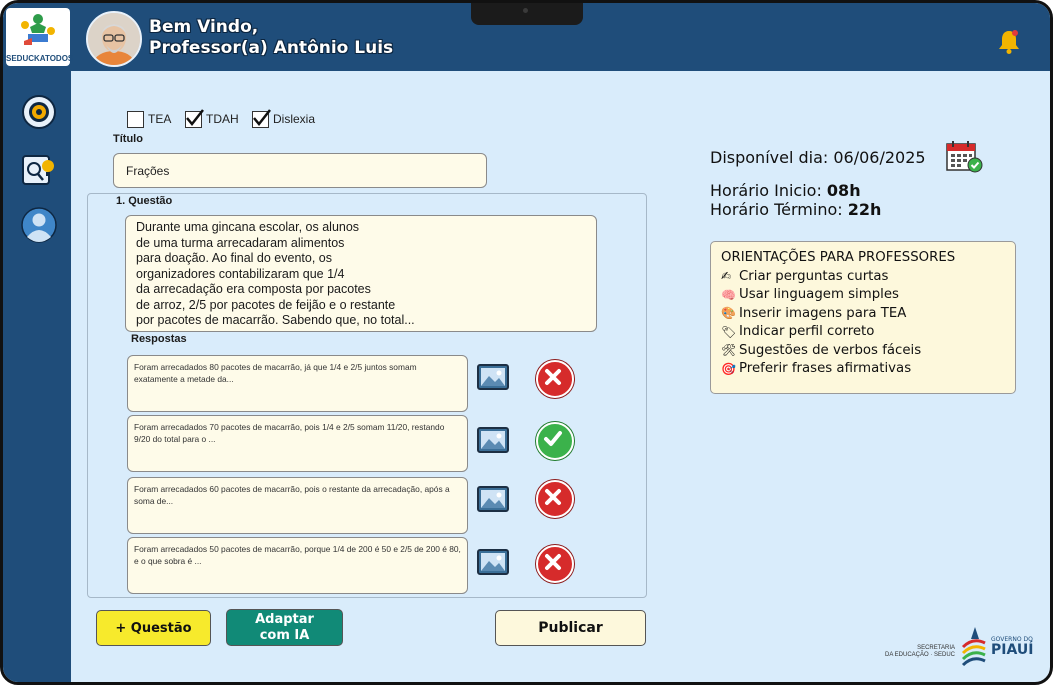  I want to click on tea-label: TEA, so click(160, 119).